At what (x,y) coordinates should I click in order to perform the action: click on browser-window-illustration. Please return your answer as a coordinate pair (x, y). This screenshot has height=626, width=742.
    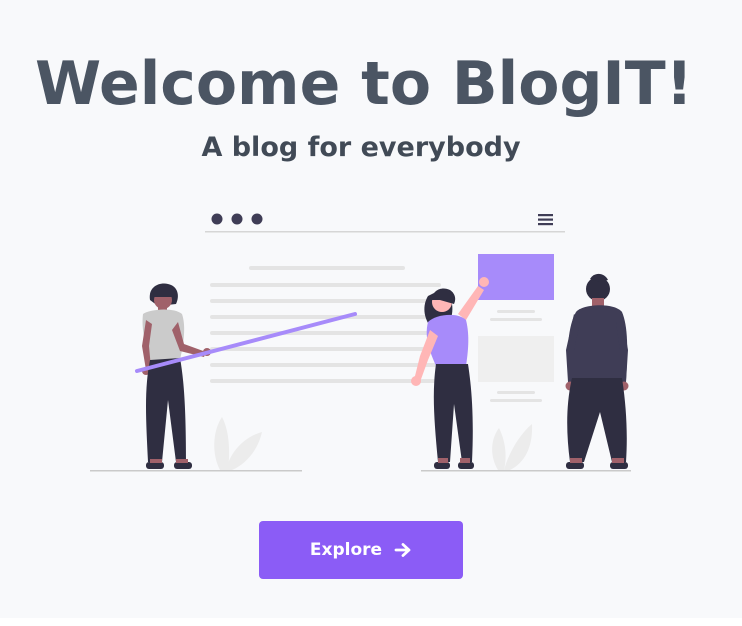
    Looking at the image, I should click on (385, 223).